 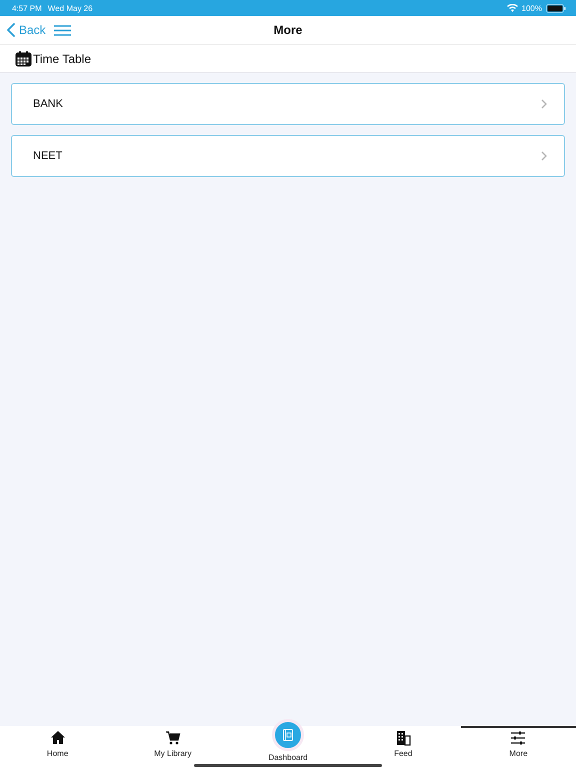 What do you see at coordinates (23, 58) in the screenshot?
I see `calendar-icon` at bounding box center [23, 58].